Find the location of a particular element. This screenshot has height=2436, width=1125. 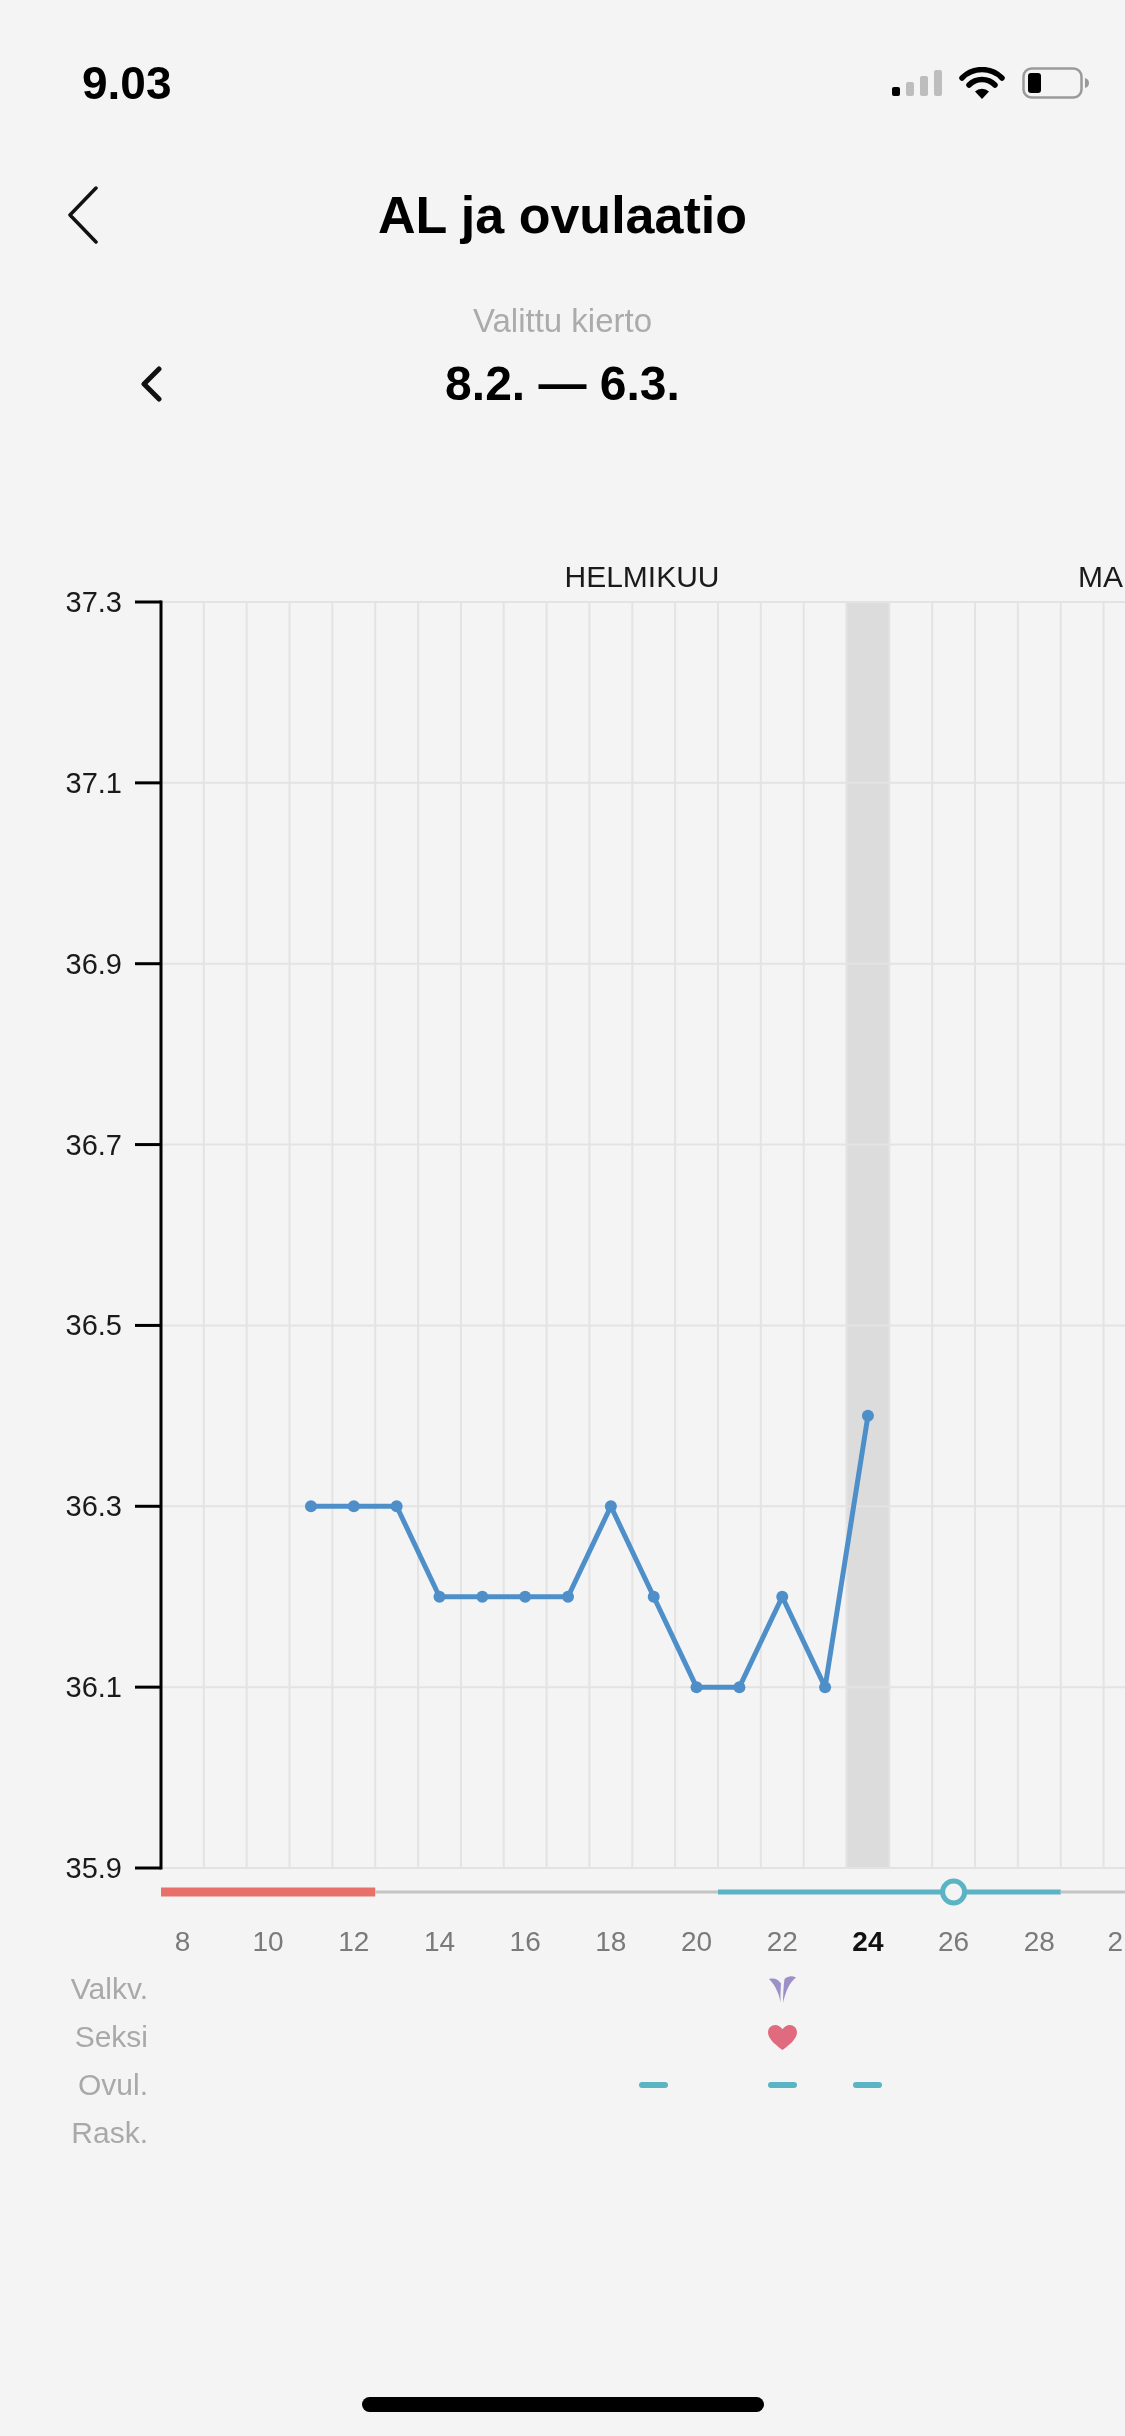

y-tick-label: 35.9 is located at coordinates (93, 1868).